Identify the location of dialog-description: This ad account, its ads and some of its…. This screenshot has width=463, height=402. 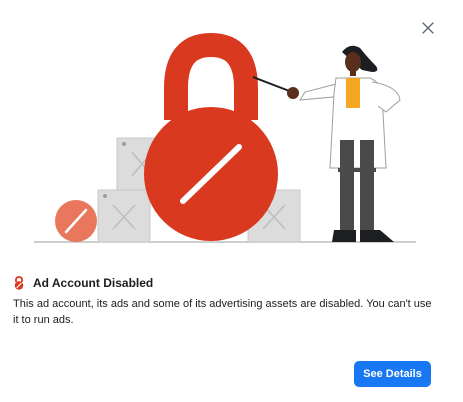
(222, 312).